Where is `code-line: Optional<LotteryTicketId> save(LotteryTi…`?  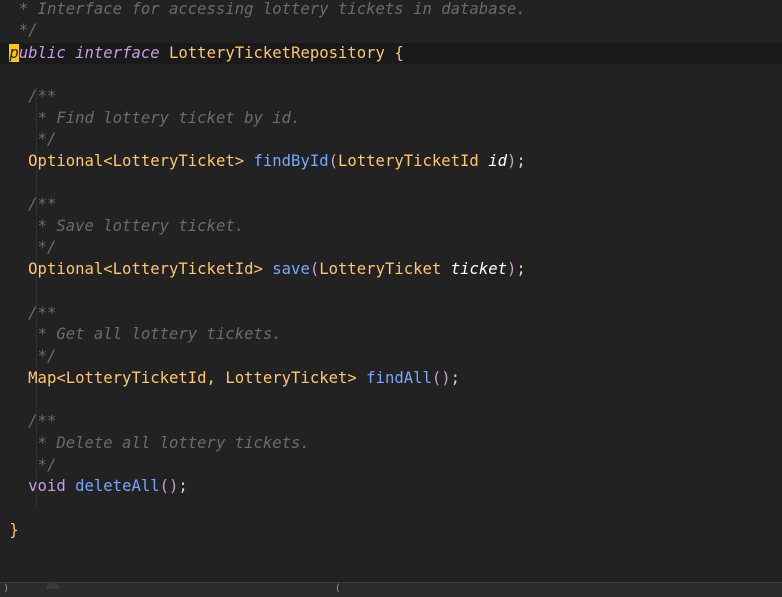
code-line: Optional<LotteryTicketId> save(LotteryTi… is located at coordinates (391, 269).